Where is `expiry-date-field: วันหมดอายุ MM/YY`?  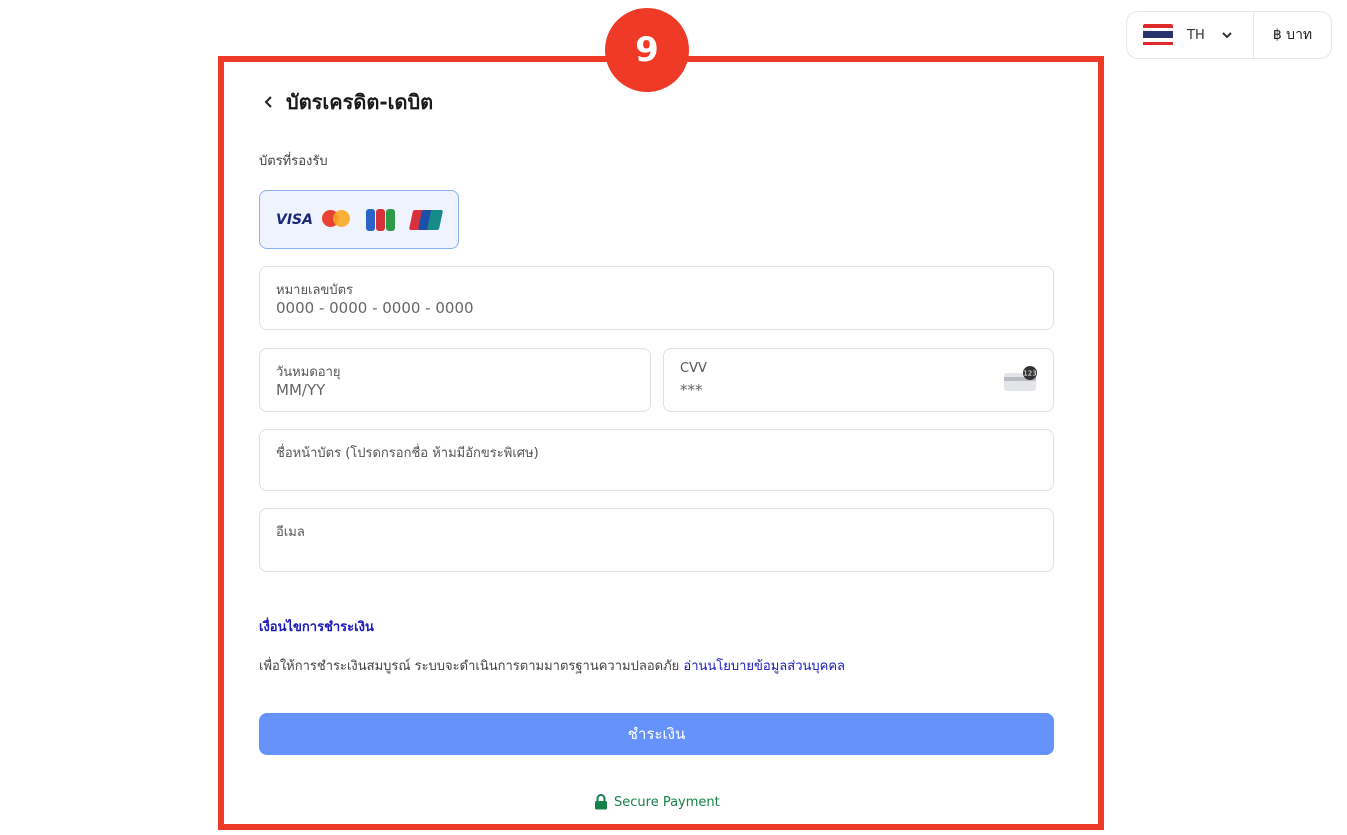 expiry-date-field: วันหมดอายุ MM/YY is located at coordinates (455, 380).